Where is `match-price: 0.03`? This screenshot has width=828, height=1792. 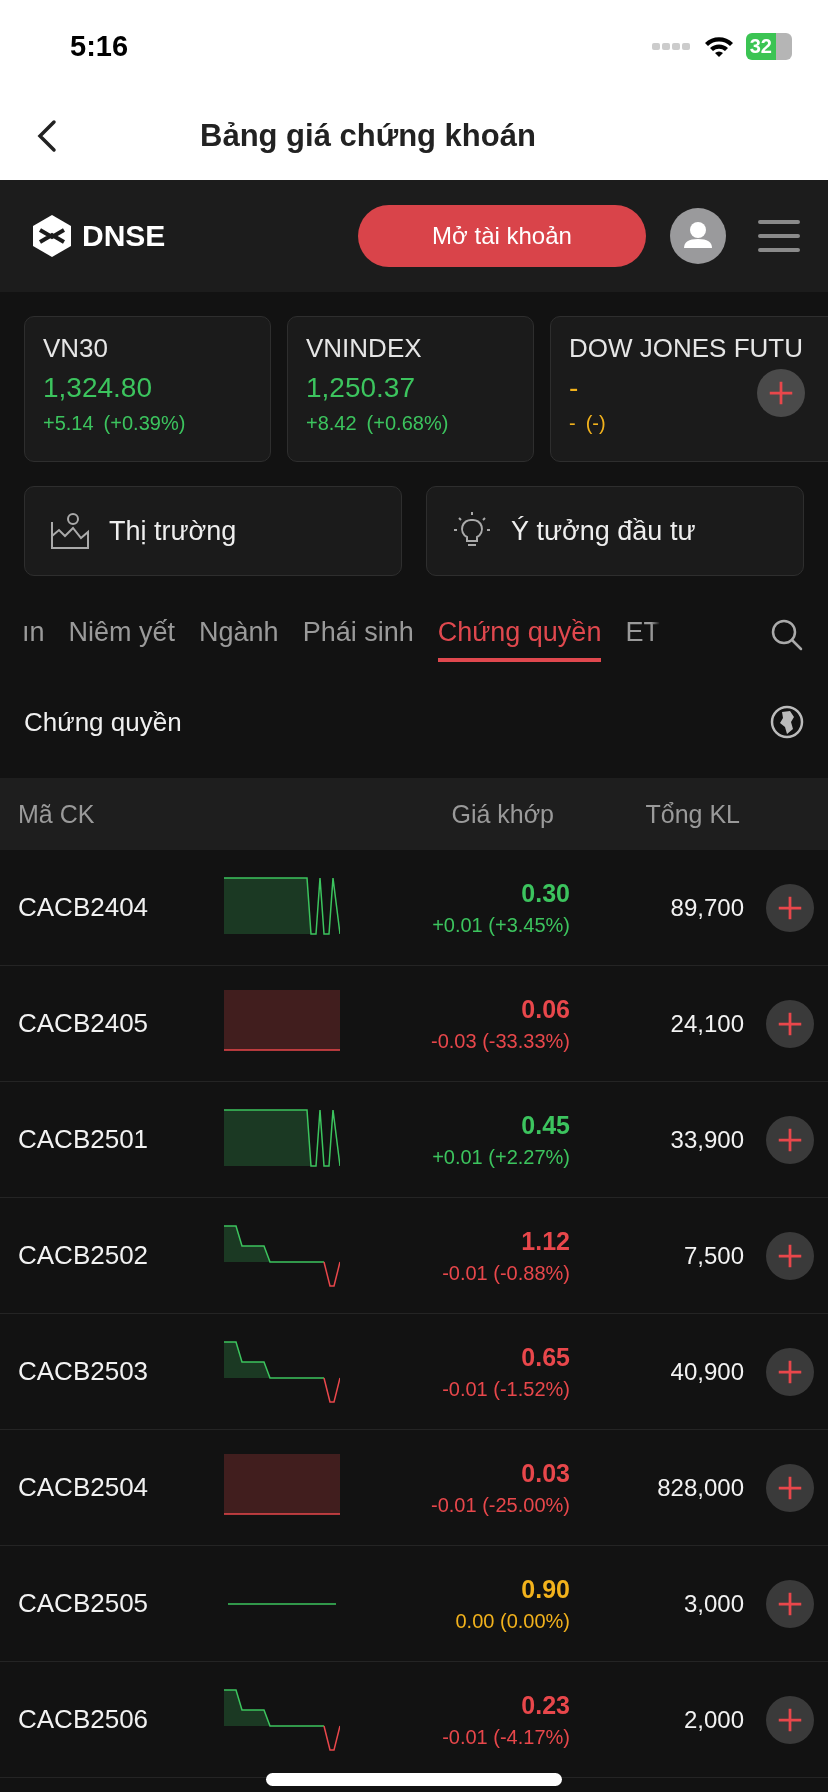 match-price: 0.03 is located at coordinates (545, 1473).